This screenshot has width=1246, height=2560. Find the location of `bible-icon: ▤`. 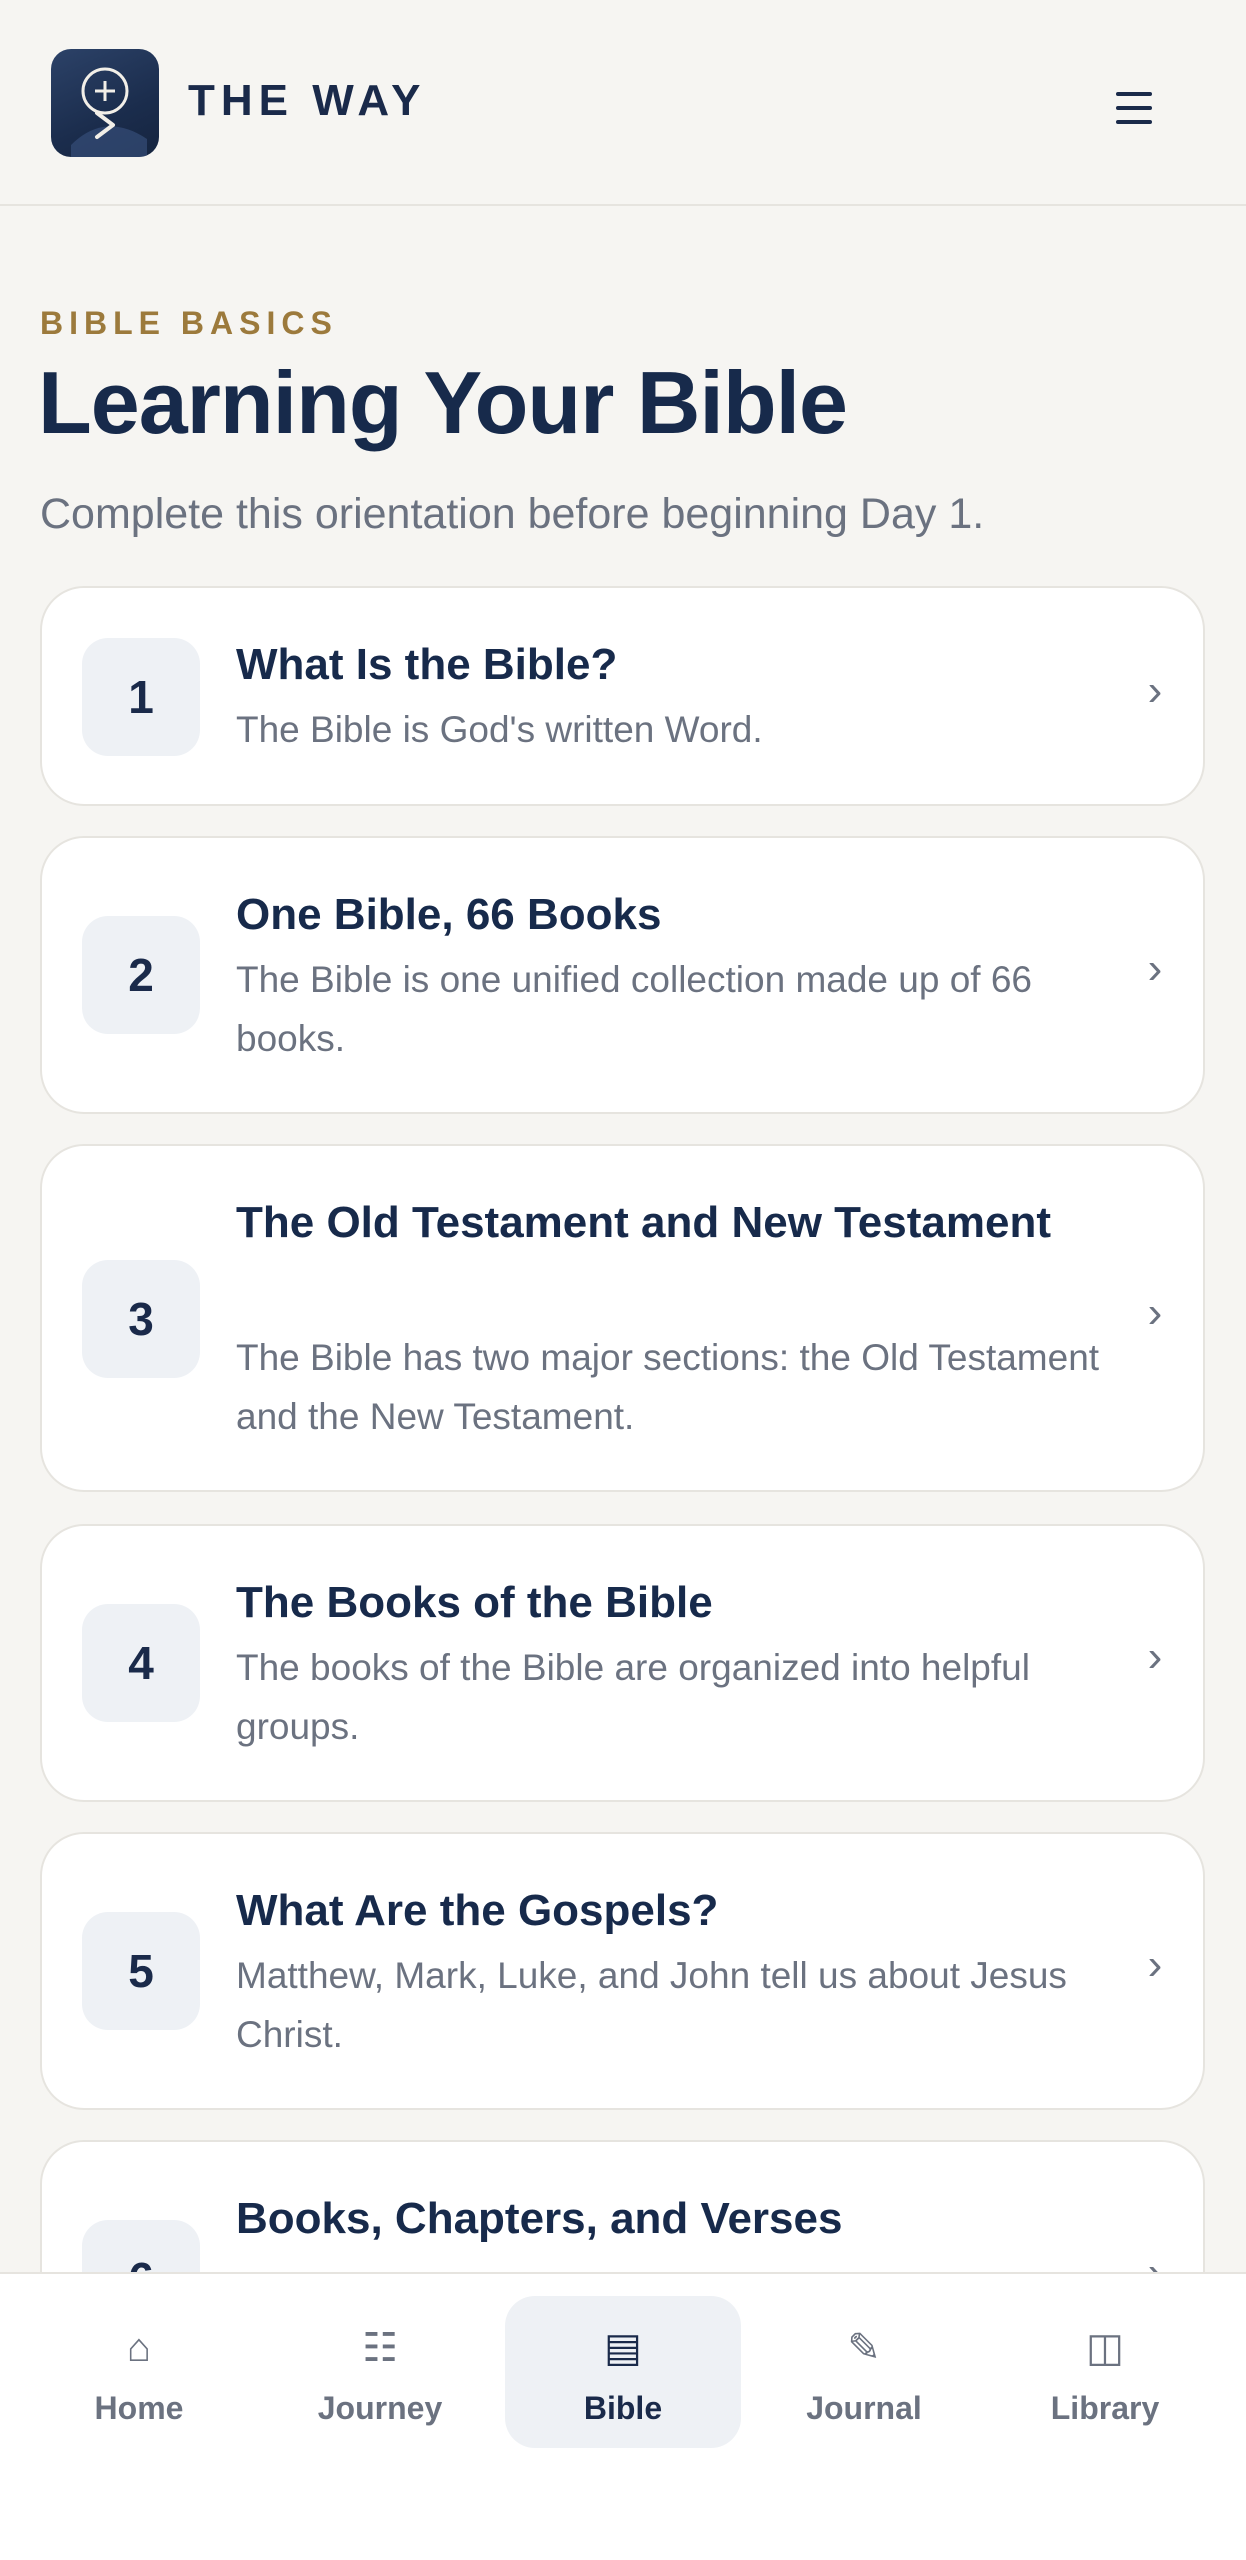

bible-icon: ▤ is located at coordinates (623, 2348).